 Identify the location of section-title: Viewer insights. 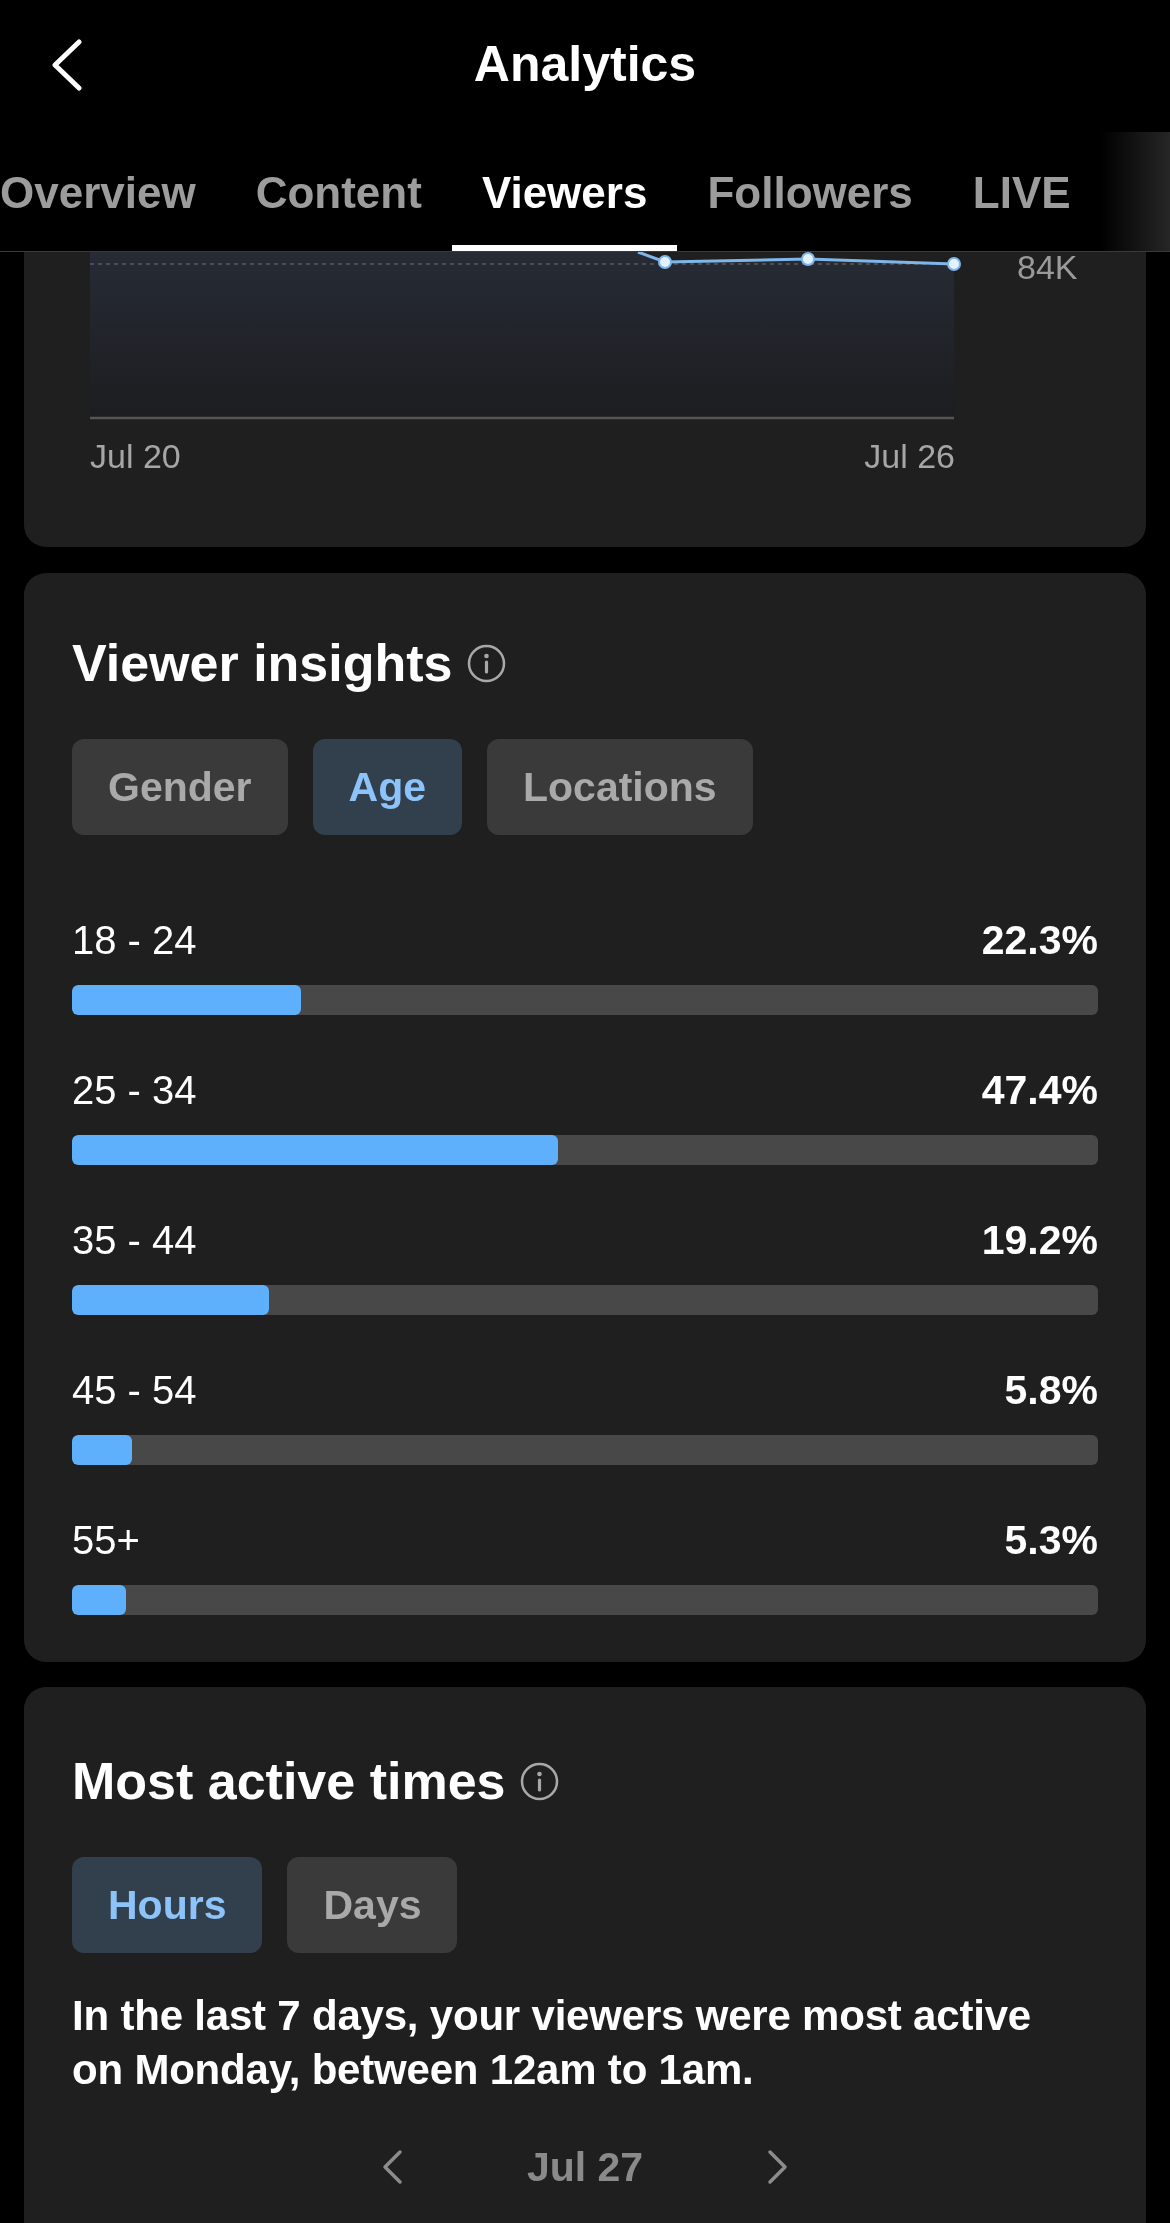
(262, 663).